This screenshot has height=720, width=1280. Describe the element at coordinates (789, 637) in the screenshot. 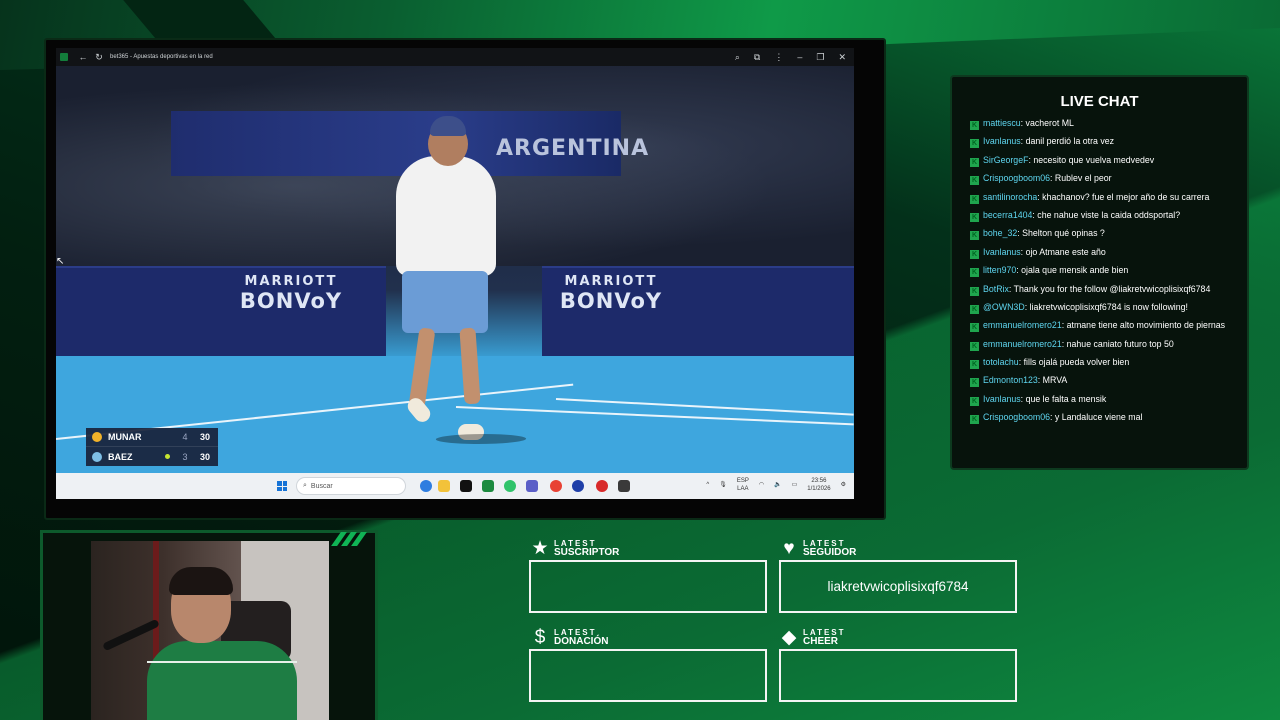

I see `diamond-icon: ◆` at that location.